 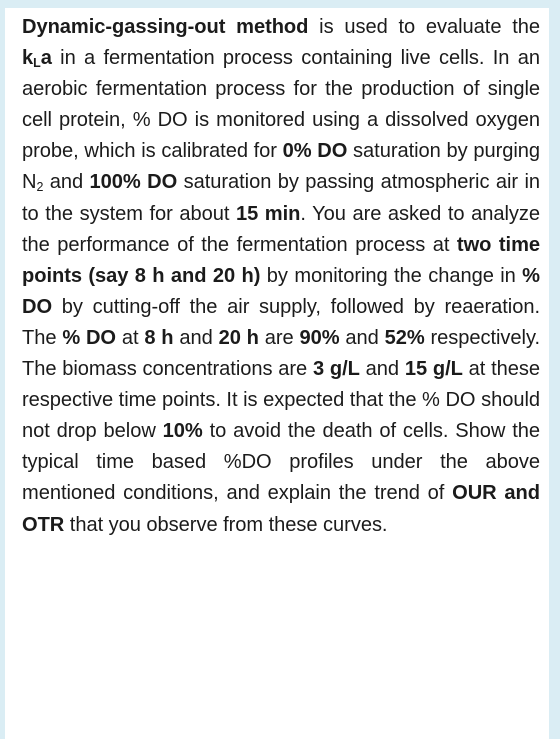 I want to click on page-border-band-top, so click(x=280, y=4).